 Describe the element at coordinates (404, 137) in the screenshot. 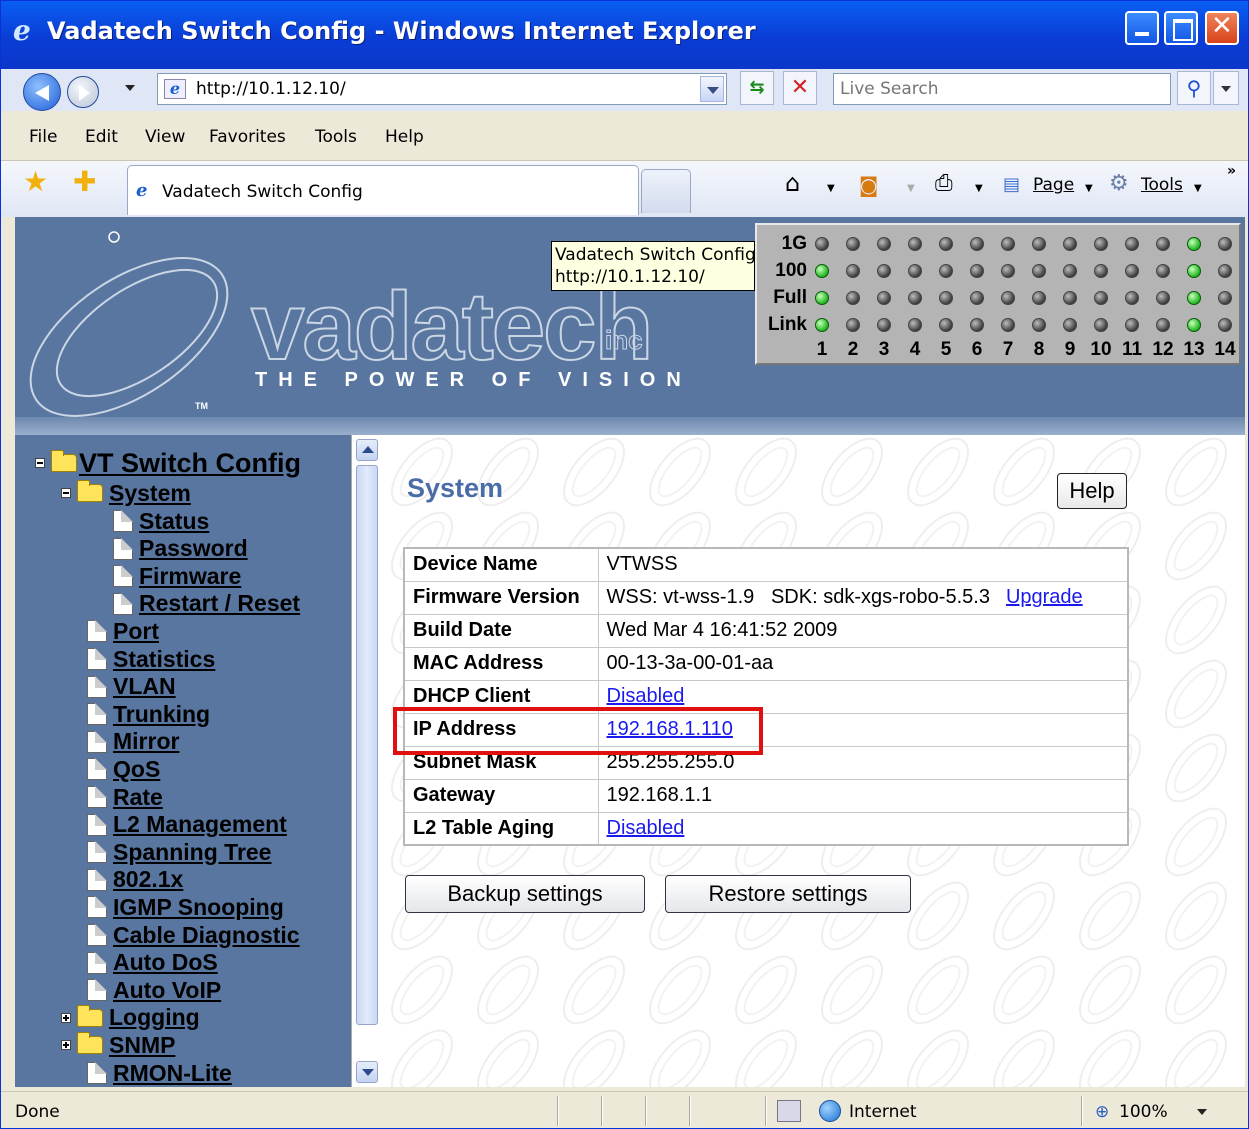

I see `menu-help: Help` at that location.